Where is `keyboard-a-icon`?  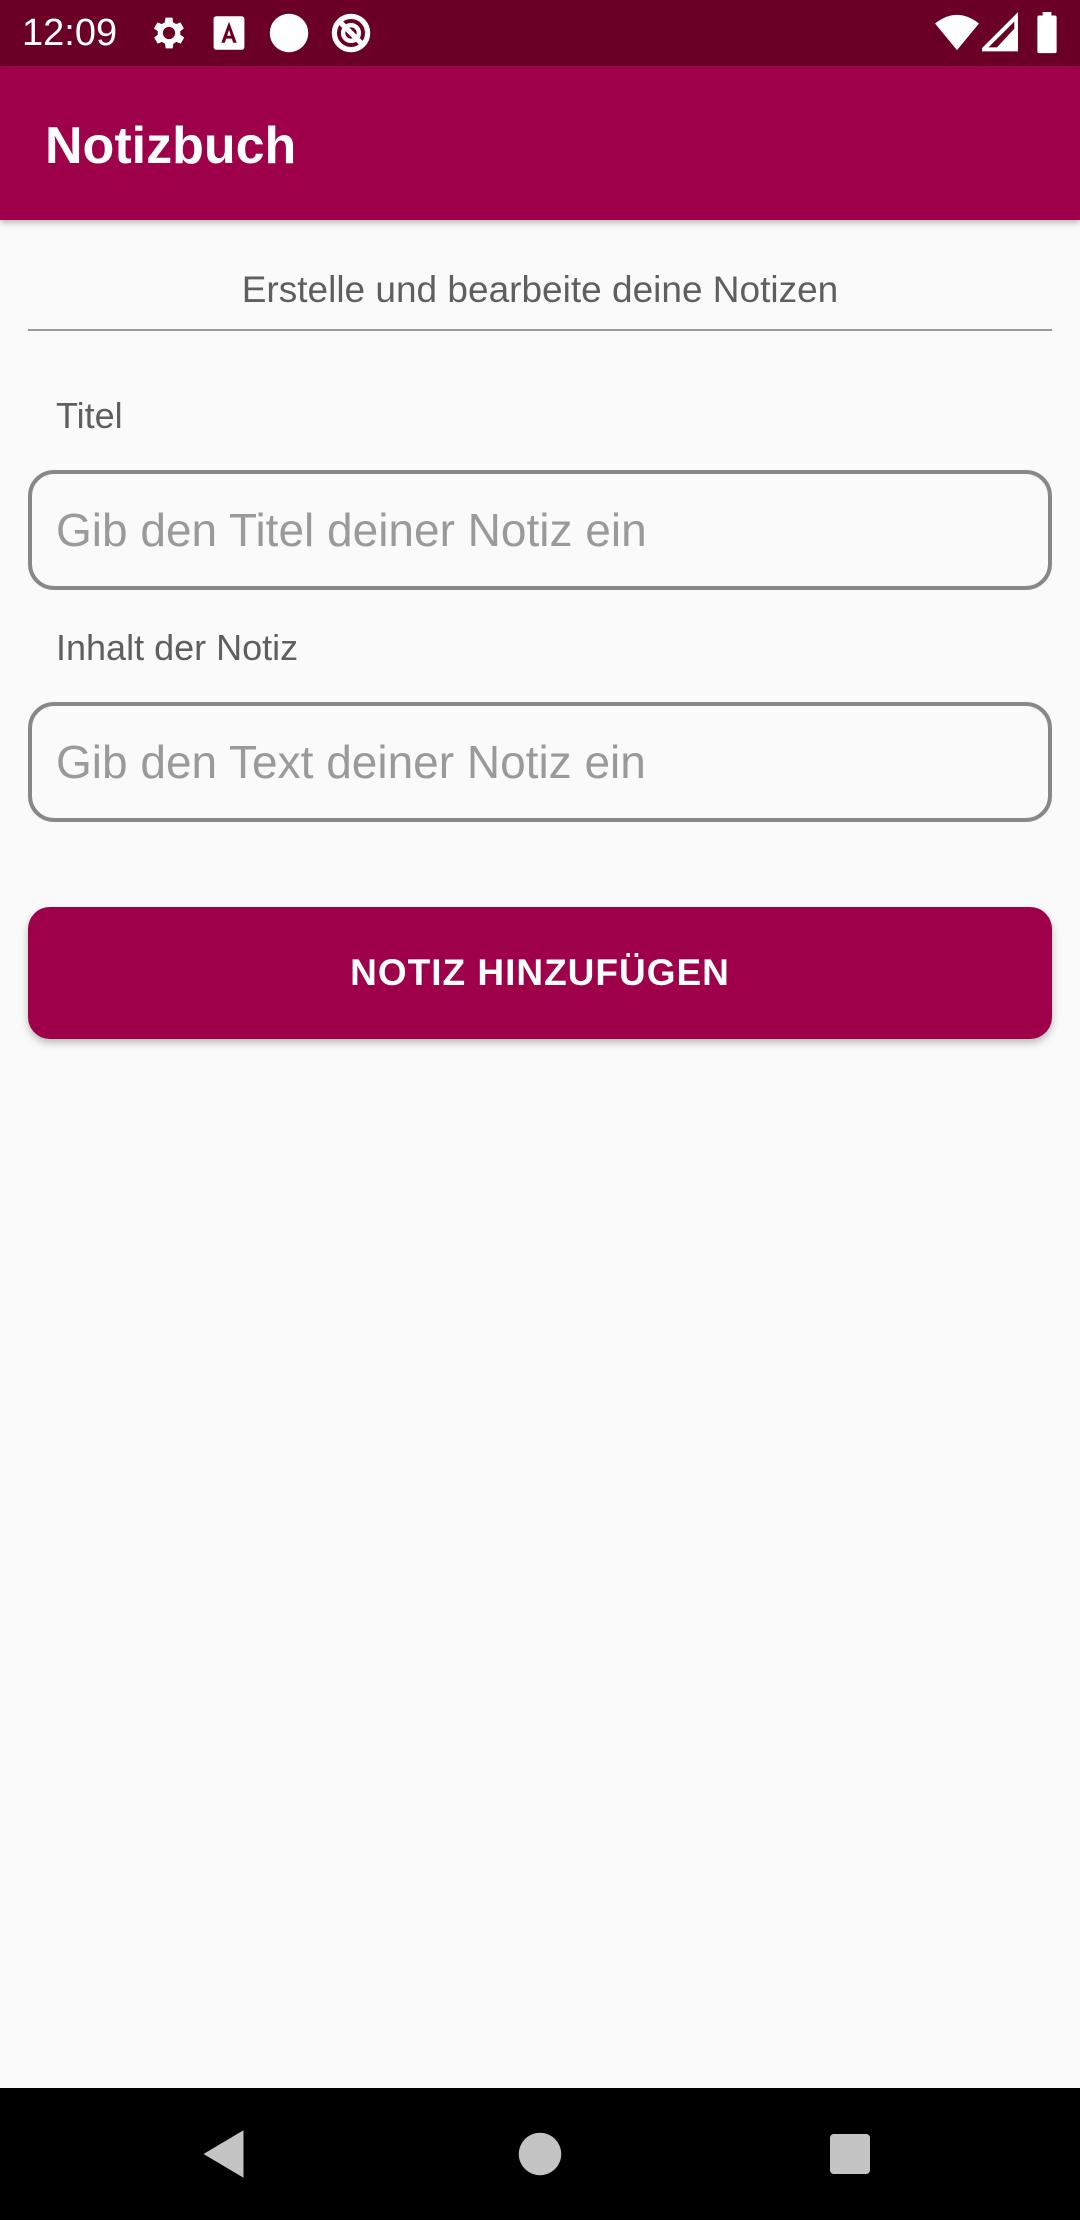 keyboard-a-icon is located at coordinates (229, 33).